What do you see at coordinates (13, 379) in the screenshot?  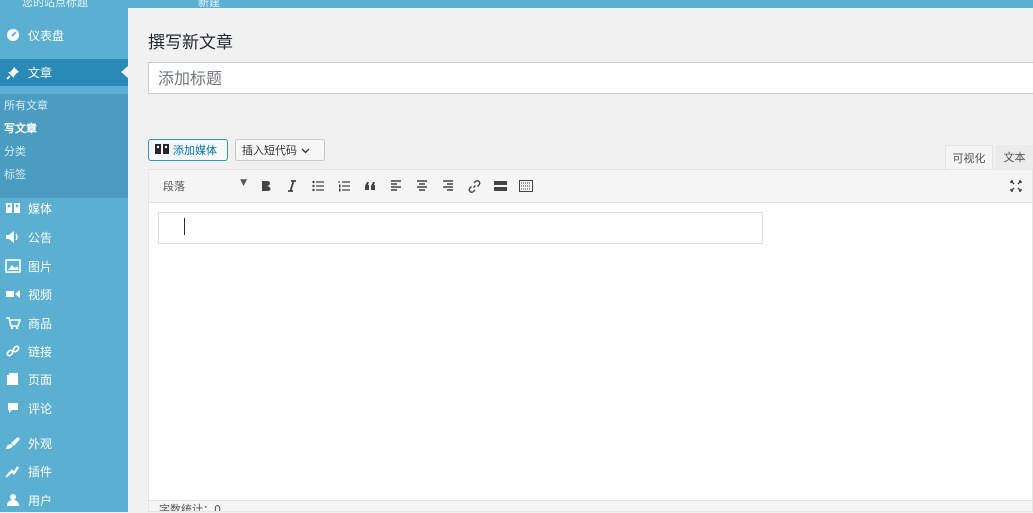 I see `page-icon` at bounding box center [13, 379].